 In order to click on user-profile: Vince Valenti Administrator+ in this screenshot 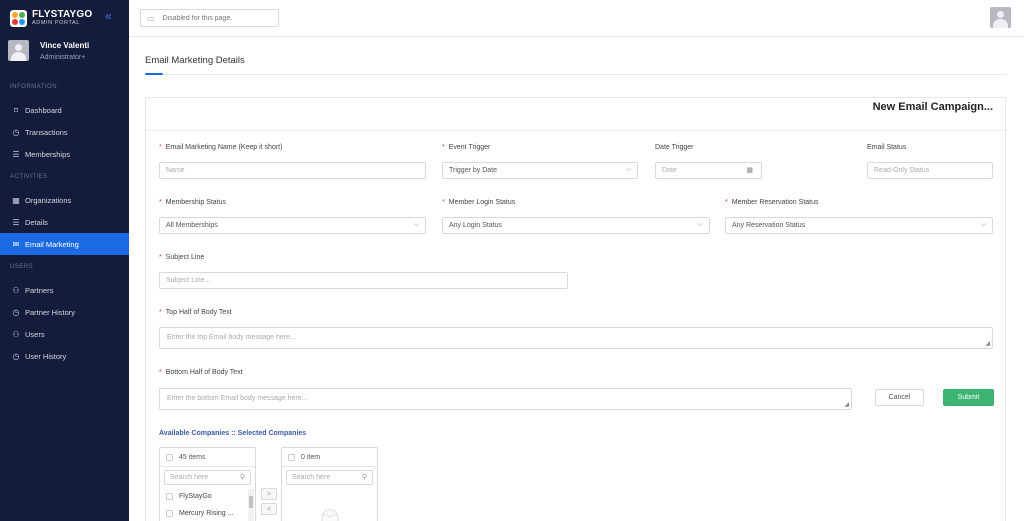, I will do `click(48, 50)`.